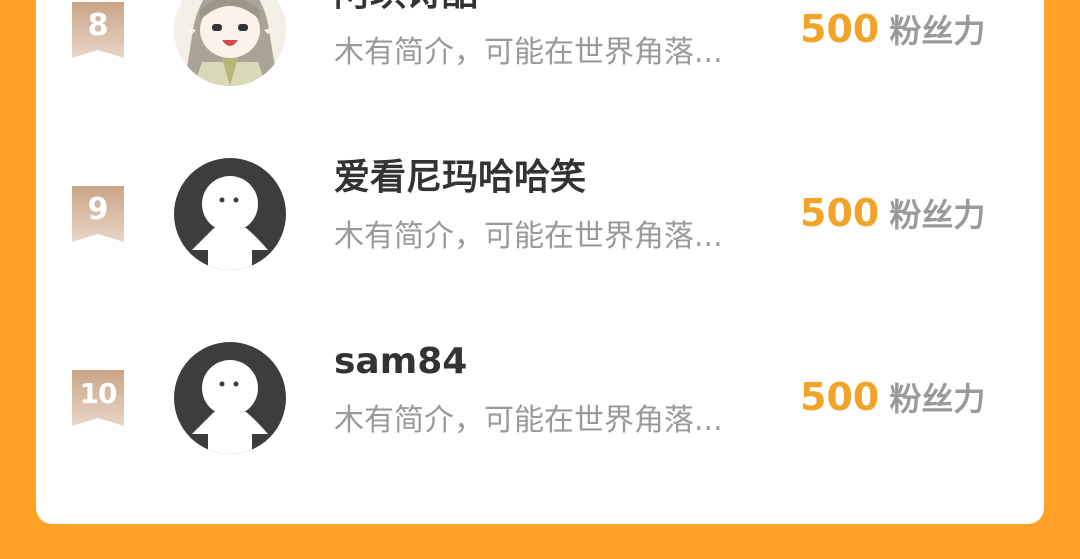 The height and width of the screenshot is (559, 1080). I want to click on rank-badge: 9, so click(98, 214).